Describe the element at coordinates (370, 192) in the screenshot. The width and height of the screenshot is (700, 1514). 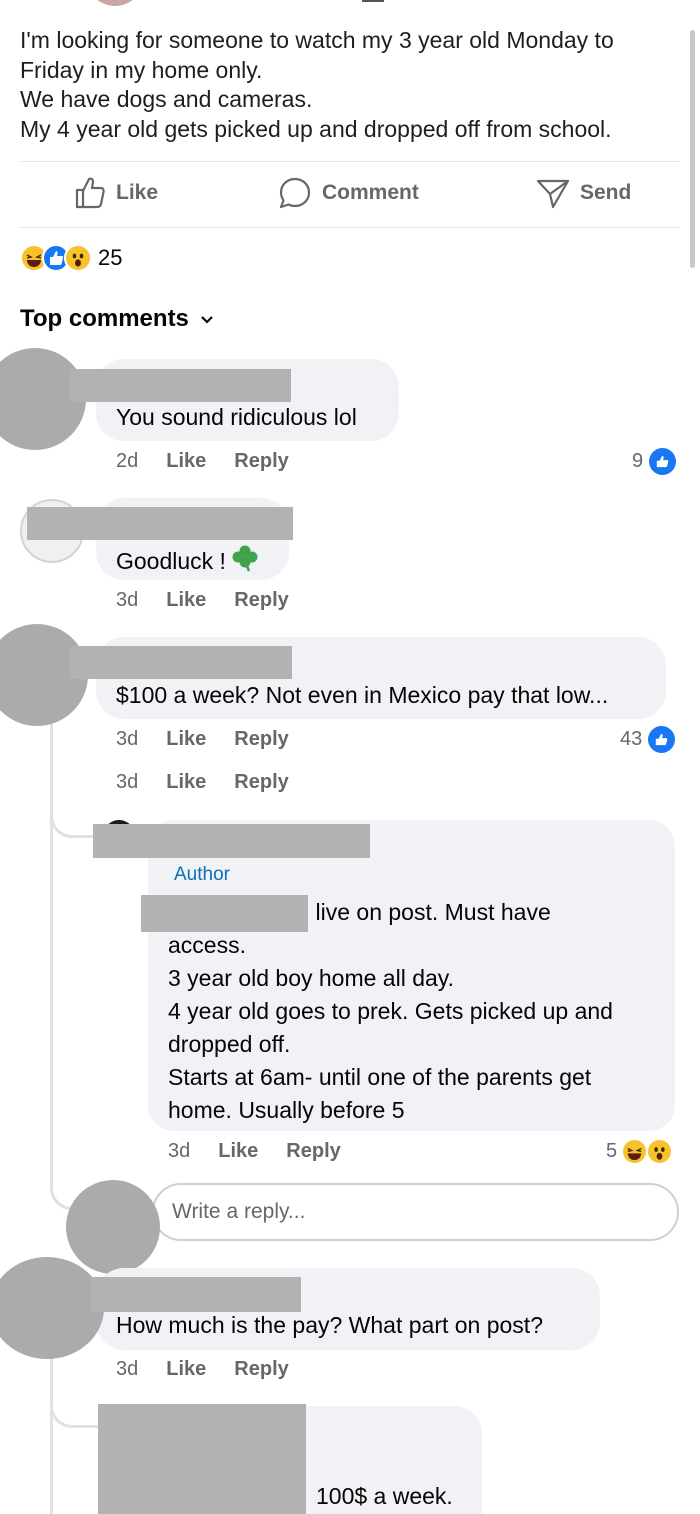
I see `comment-label: Comment` at that location.